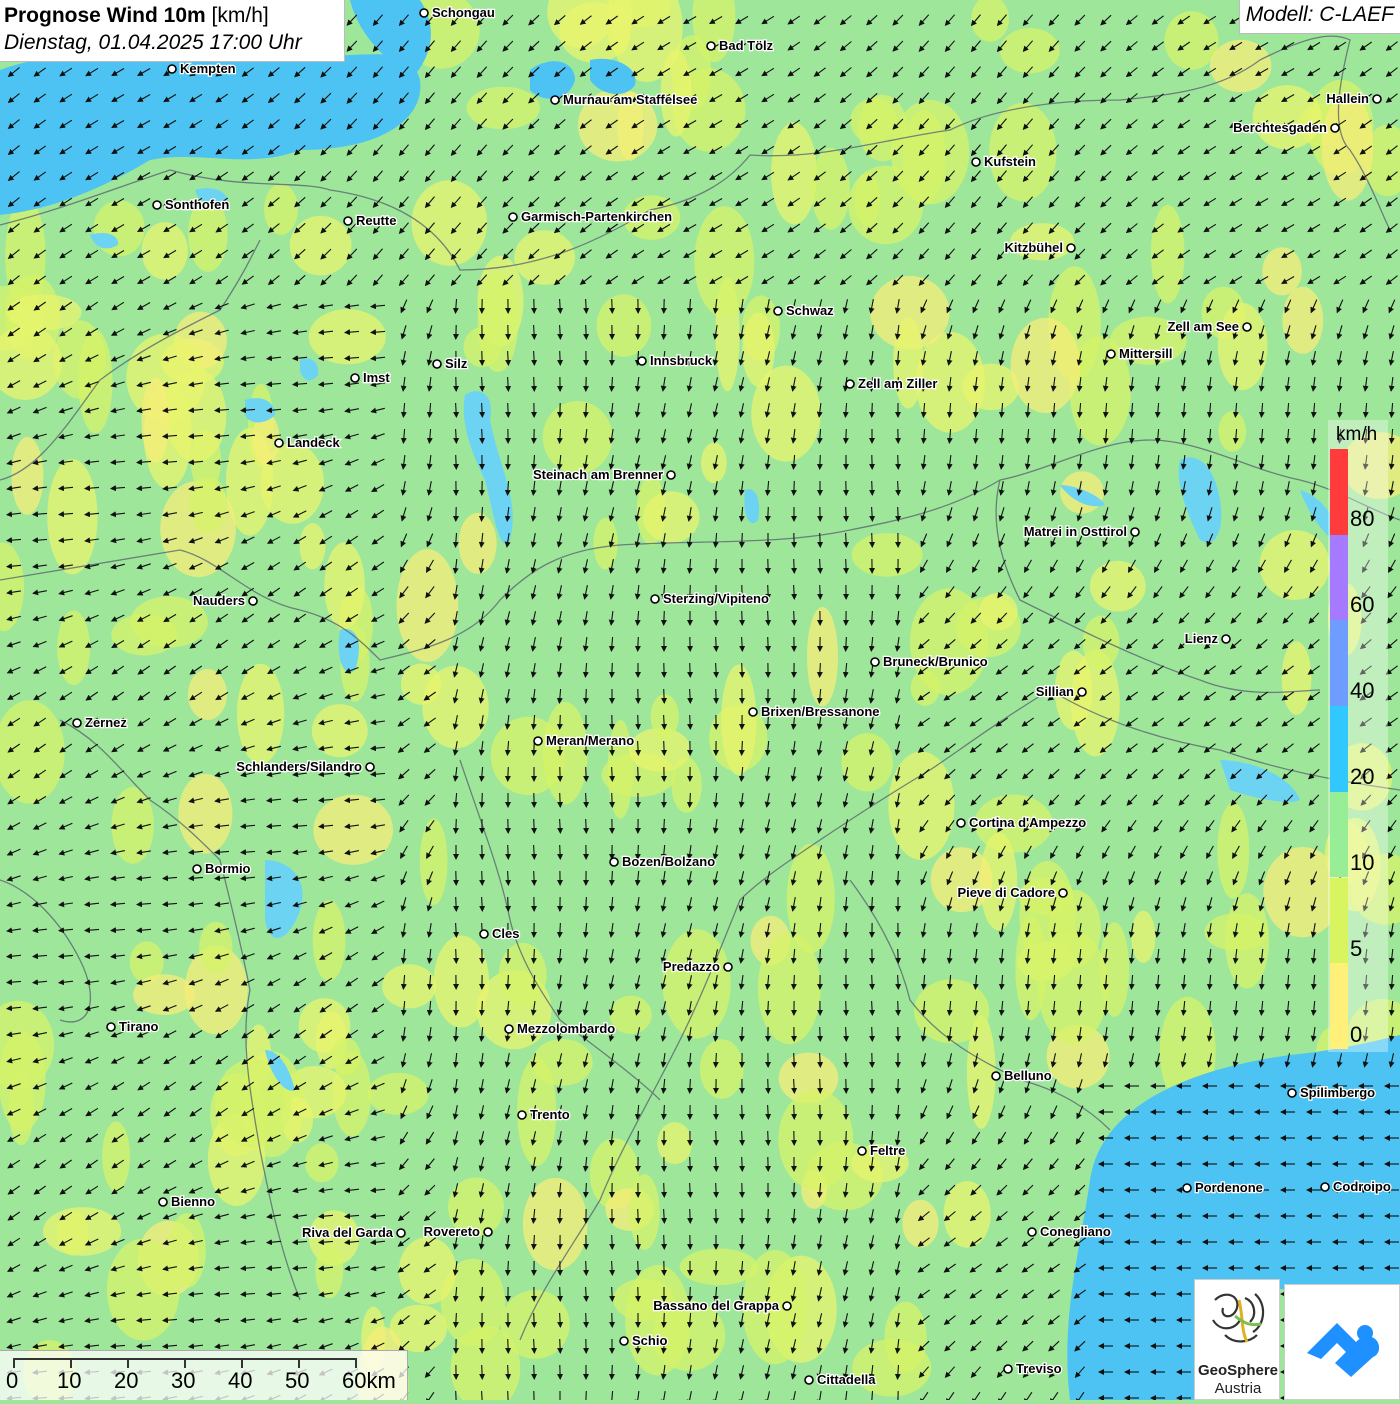 This screenshot has height=1404, width=1400. I want to click on model-label: Modell: C-LAEF, so click(1319, 17).